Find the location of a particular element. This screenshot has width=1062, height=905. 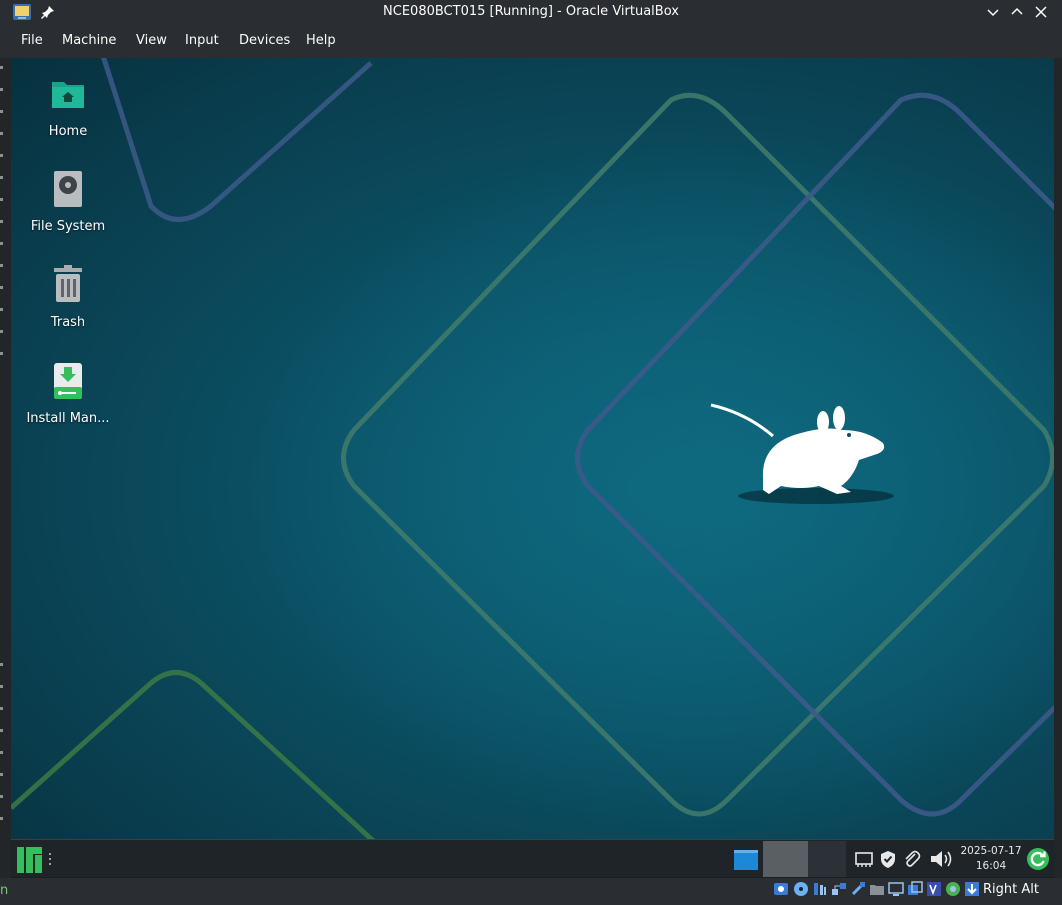

menu-machine: Machine is located at coordinates (89, 40).